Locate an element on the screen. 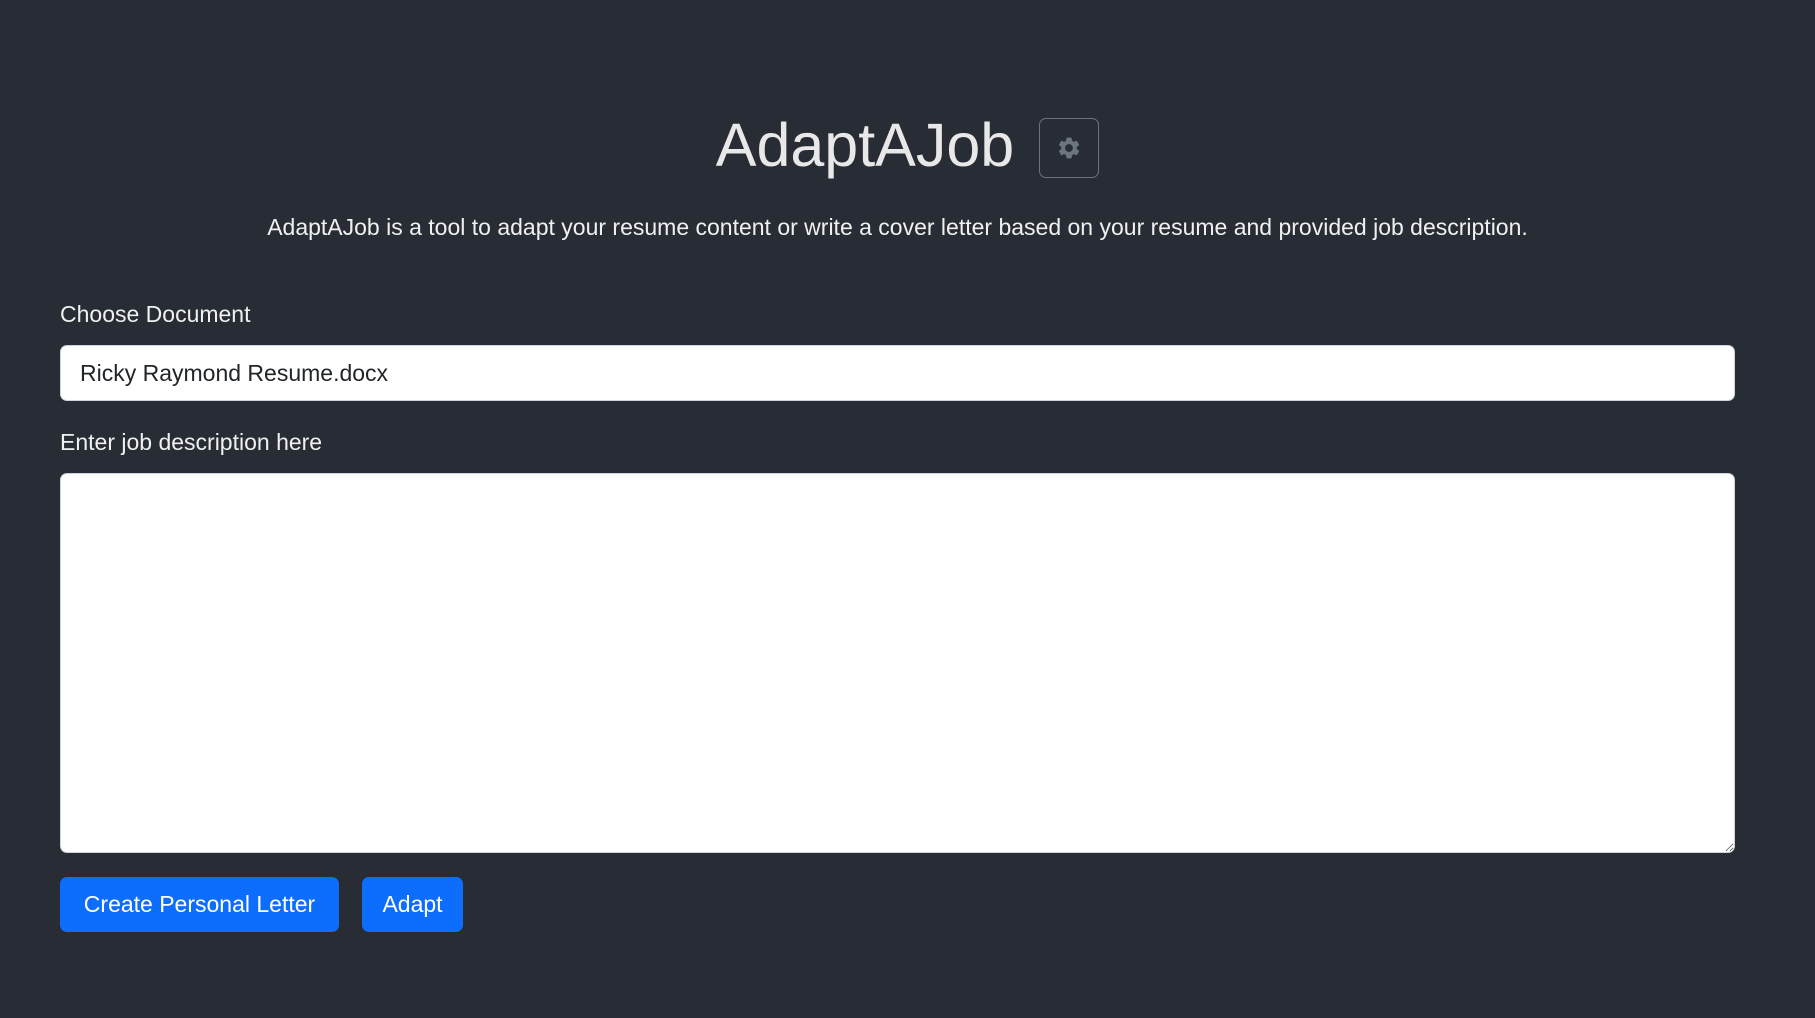 The height and width of the screenshot is (1018, 1815). app-title: AdaptAJob is located at coordinates (865, 145).